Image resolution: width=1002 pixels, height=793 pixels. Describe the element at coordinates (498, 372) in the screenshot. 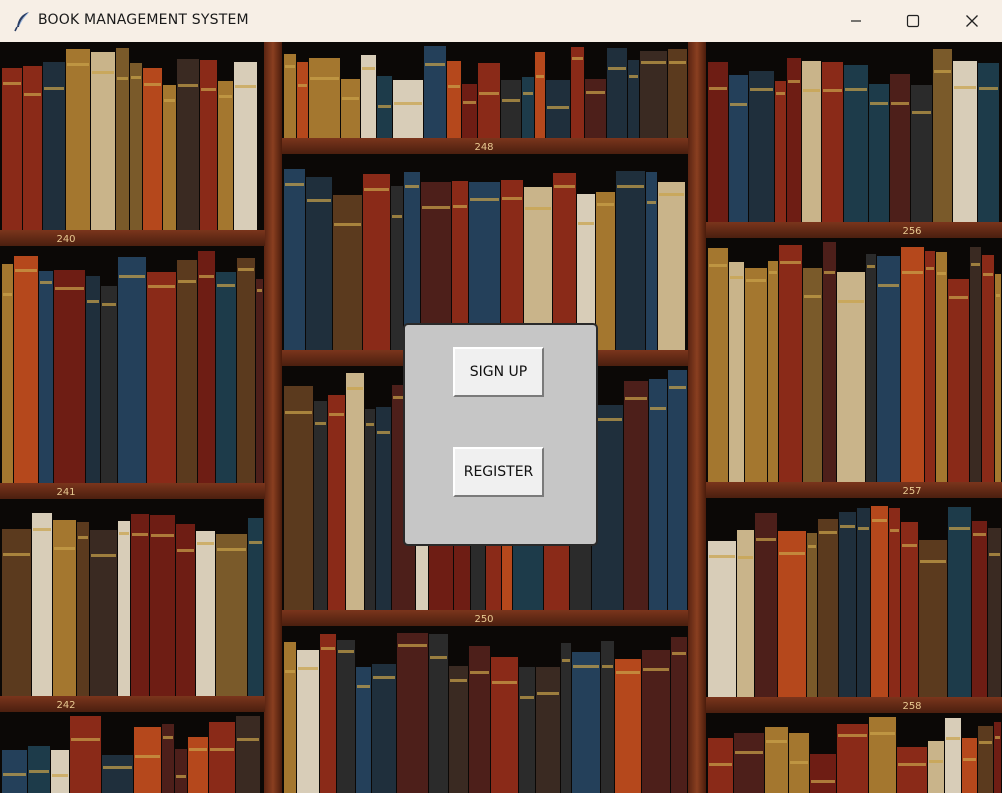

I see `sign-up-button: SIGN UP` at that location.